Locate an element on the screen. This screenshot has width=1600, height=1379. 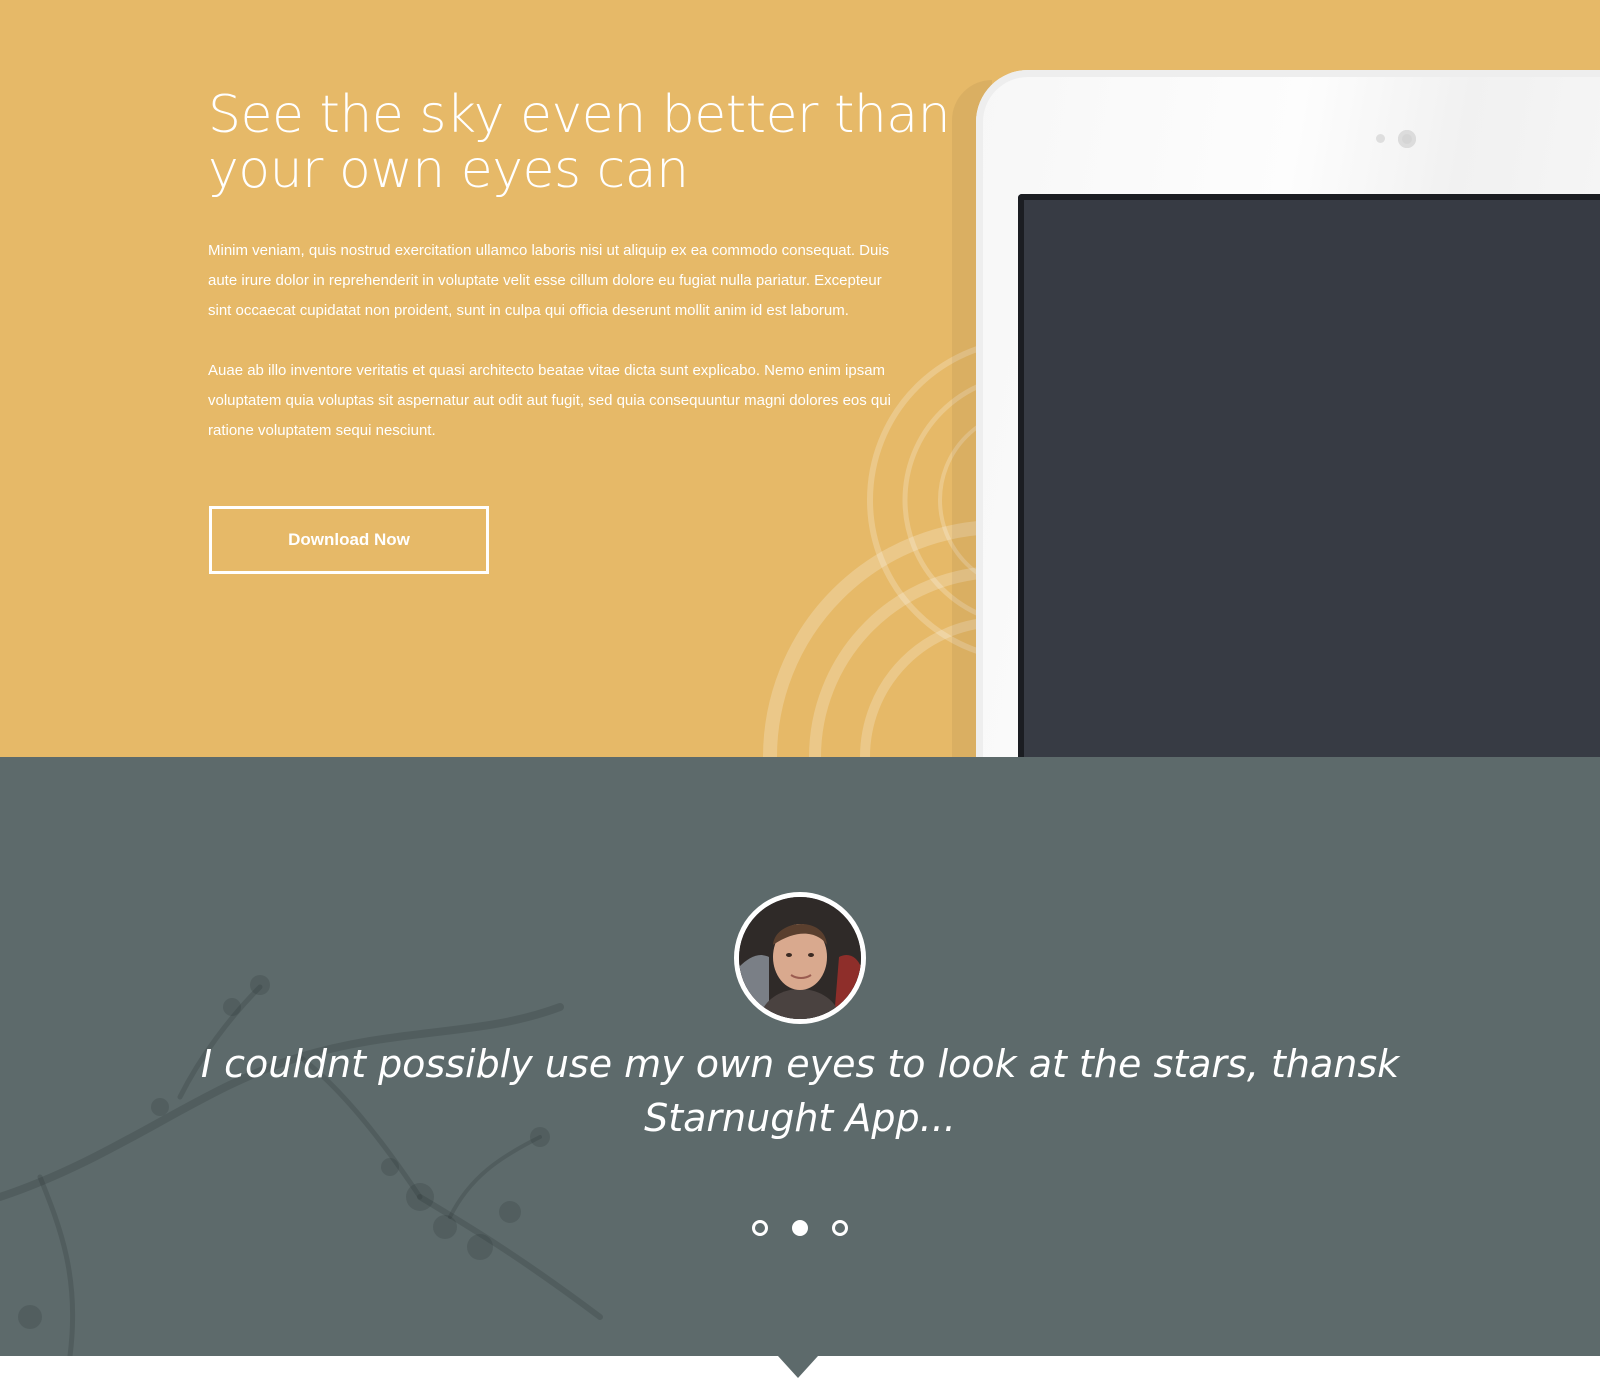
person-avatar-icon is located at coordinates (800, 958).